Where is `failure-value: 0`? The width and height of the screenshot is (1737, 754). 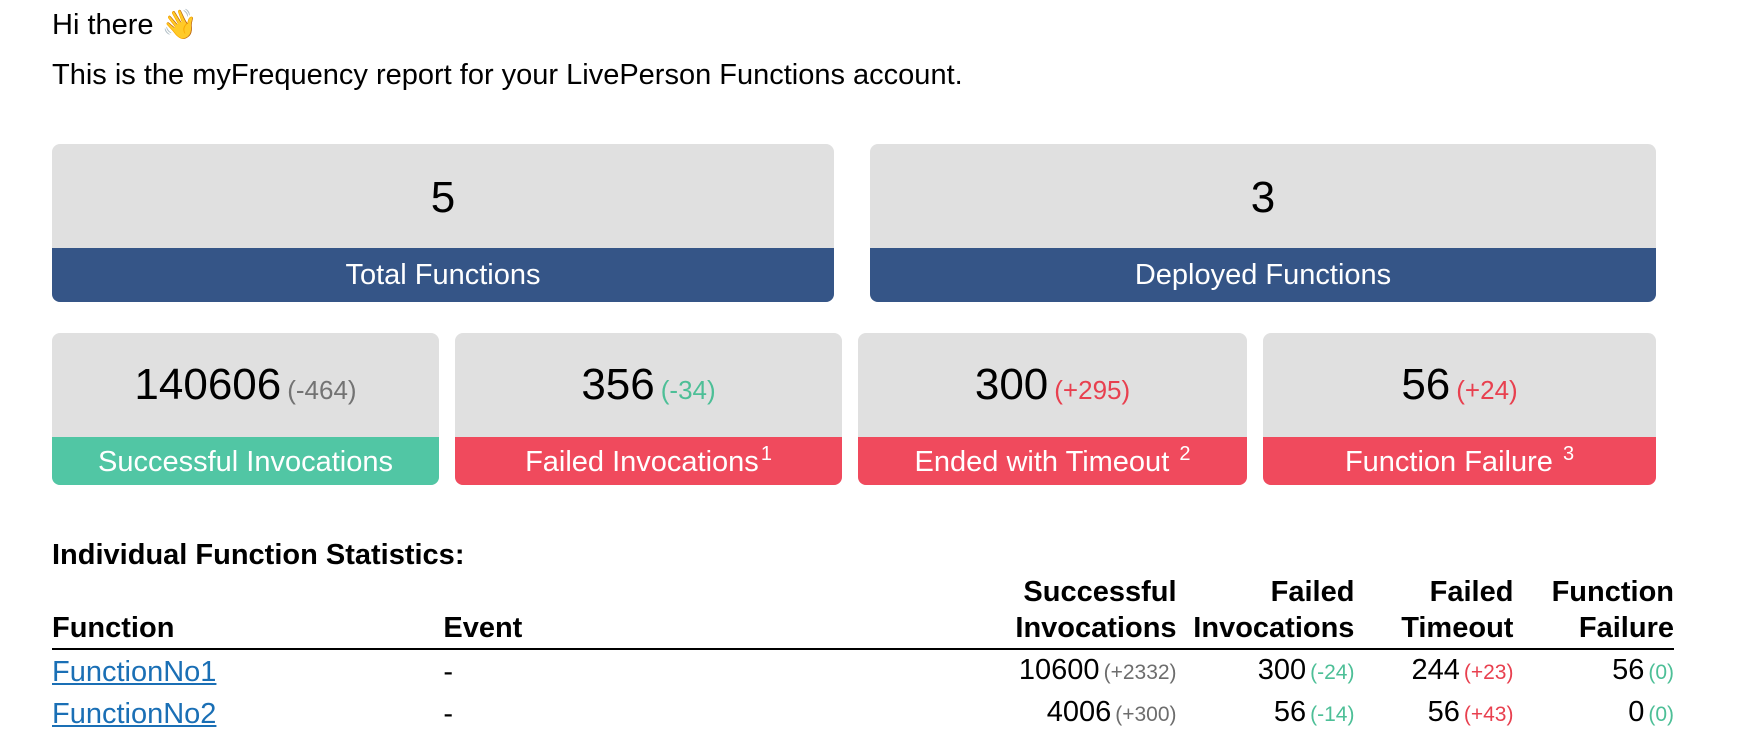
failure-value: 0 is located at coordinates (1636, 712).